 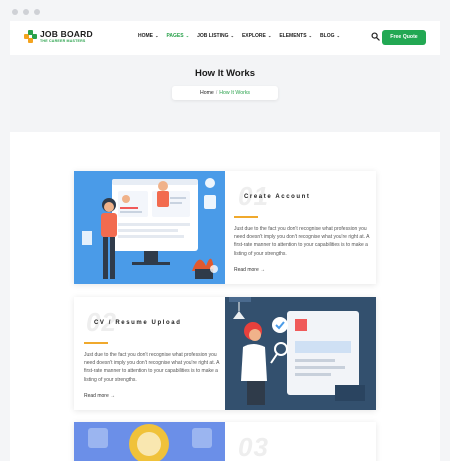 I want to click on nav-item-blog: BLOG ⌄, so click(x=330, y=36).